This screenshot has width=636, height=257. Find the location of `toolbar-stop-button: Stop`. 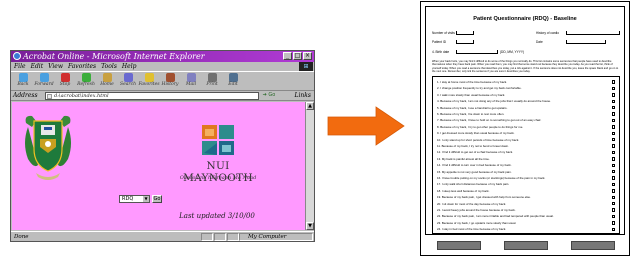

toolbar-stop-button: Stop is located at coordinates (65, 81).